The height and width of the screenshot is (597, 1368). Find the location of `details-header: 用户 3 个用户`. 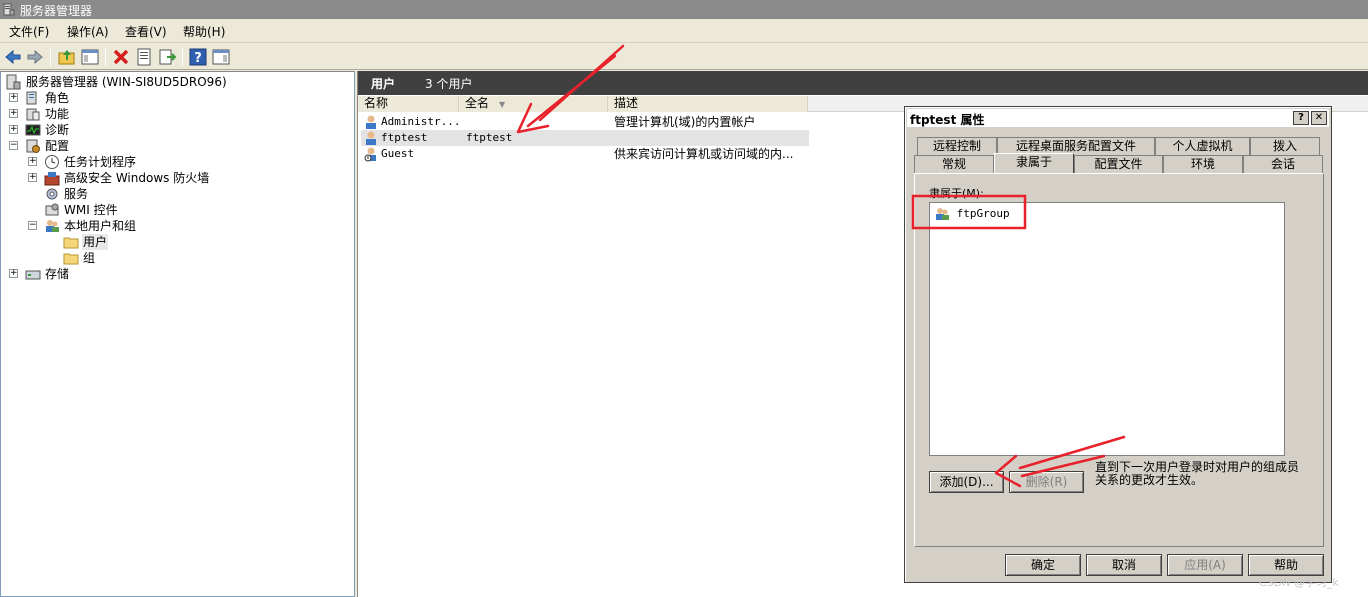

details-header: 用户 3 个用户 is located at coordinates (863, 83).